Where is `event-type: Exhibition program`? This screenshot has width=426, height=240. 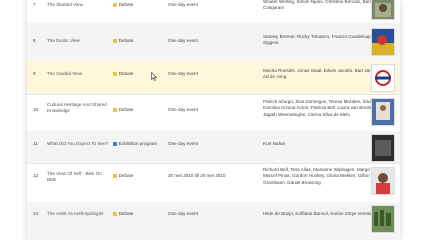 event-type: Exhibition program is located at coordinates (135, 144).